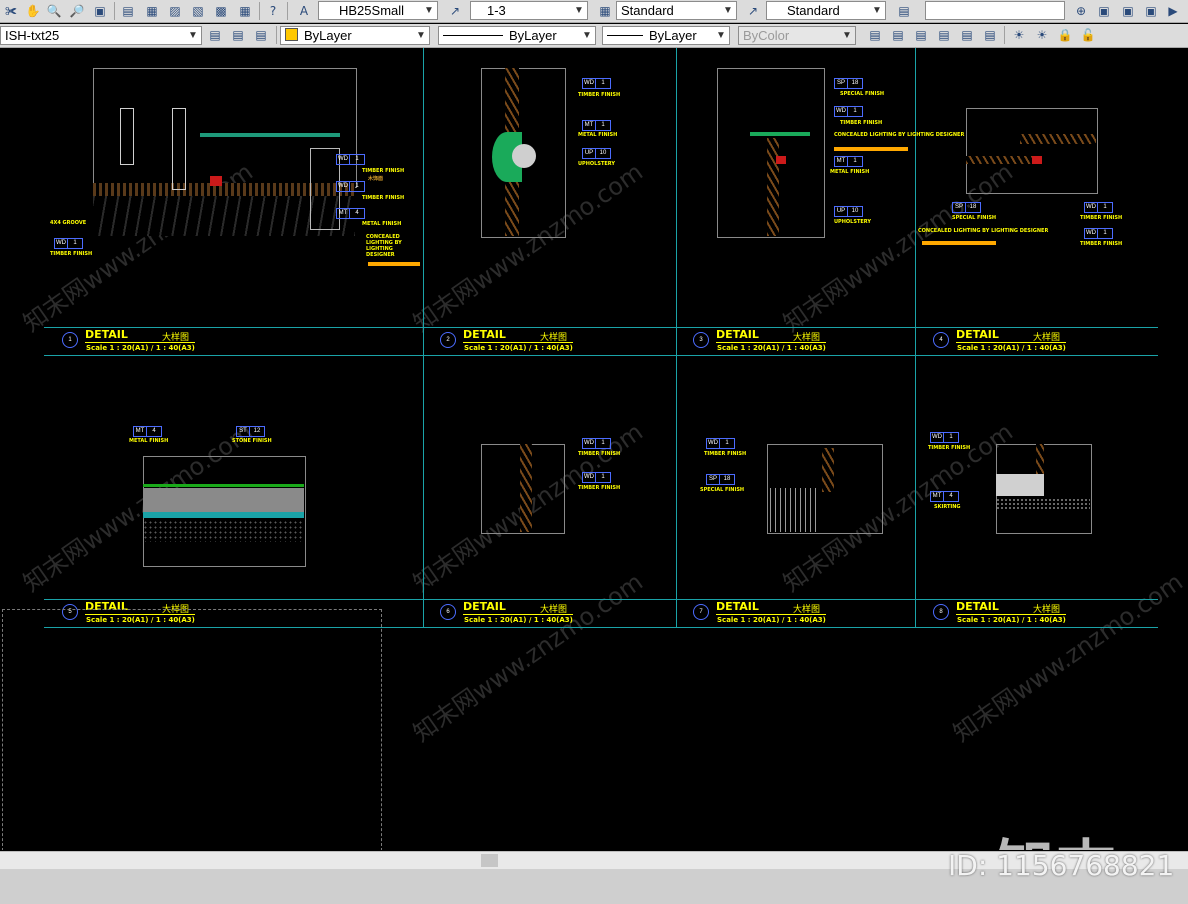  Describe the element at coordinates (701, 340) in the screenshot. I see `detail-number: 3` at that location.